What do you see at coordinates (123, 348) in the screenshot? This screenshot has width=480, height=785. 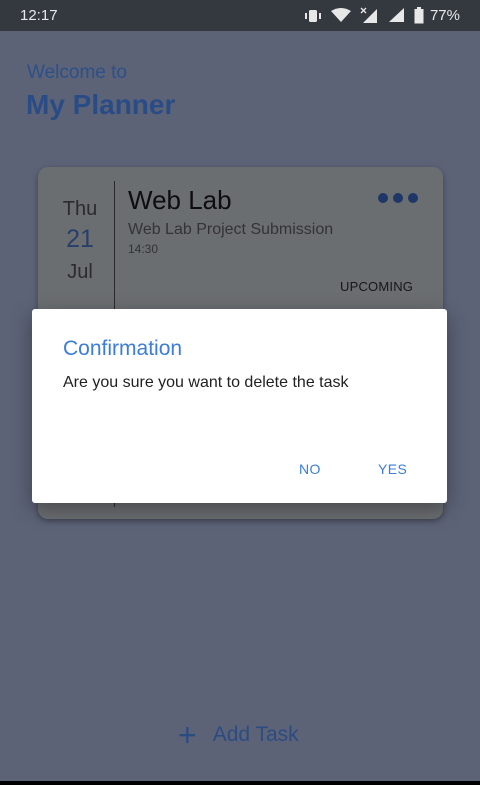 I see `dialog-title: Confirmation` at bounding box center [123, 348].